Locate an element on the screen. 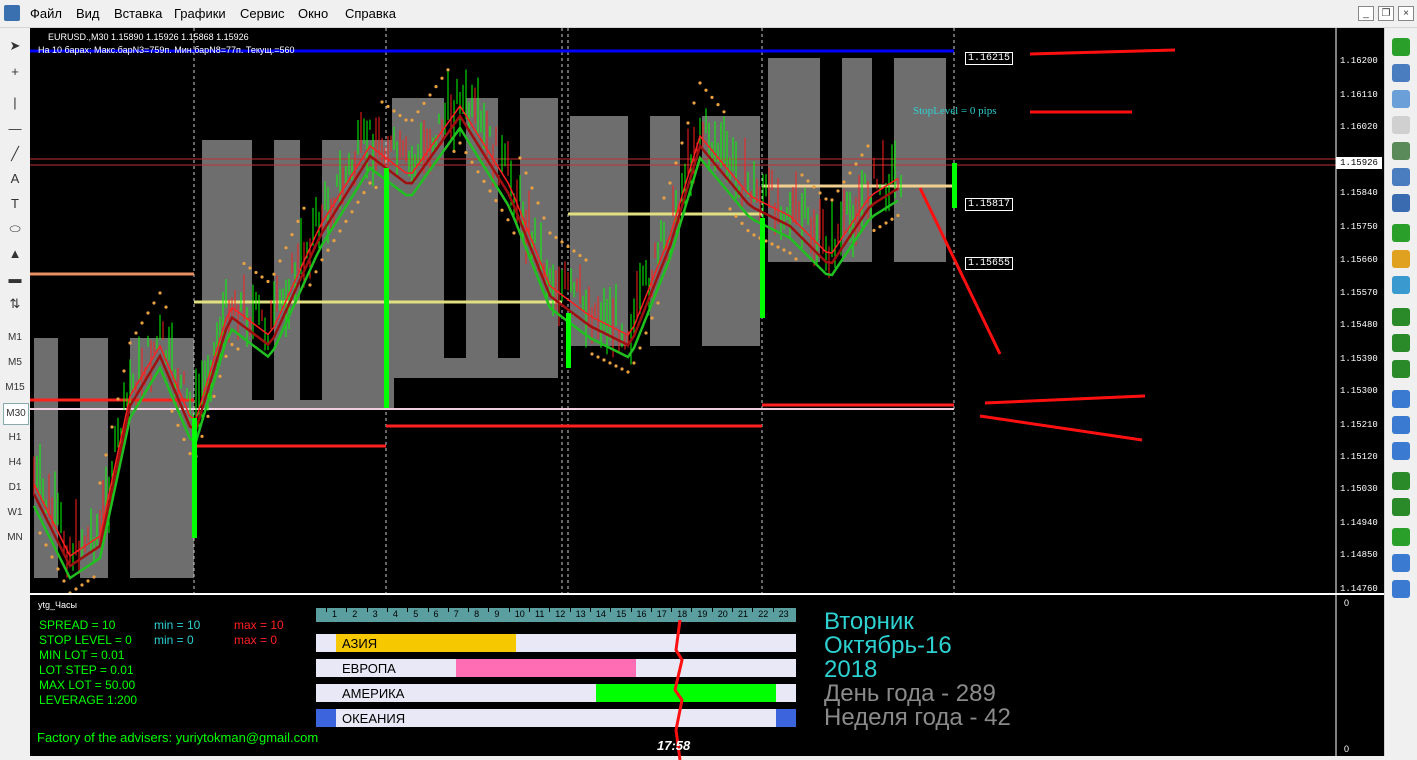  session-america: АМЕРИКА is located at coordinates (556, 693).